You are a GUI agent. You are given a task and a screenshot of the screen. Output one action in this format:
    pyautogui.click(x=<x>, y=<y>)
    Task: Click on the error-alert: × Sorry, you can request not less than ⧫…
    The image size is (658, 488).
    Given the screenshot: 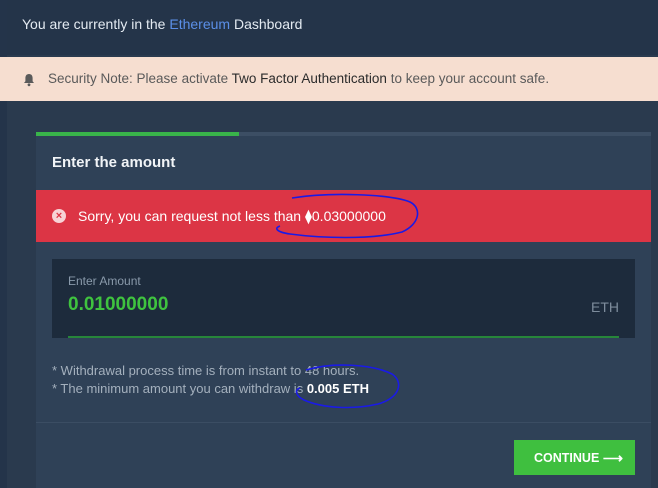 What is the action you would take?
    pyautogui.click(x=343, y=216)
    